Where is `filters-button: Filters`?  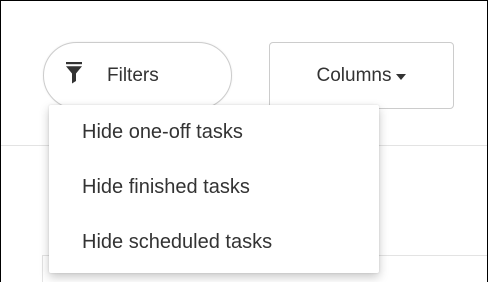 filters-button: Filters is located at coordinates (137, 75).